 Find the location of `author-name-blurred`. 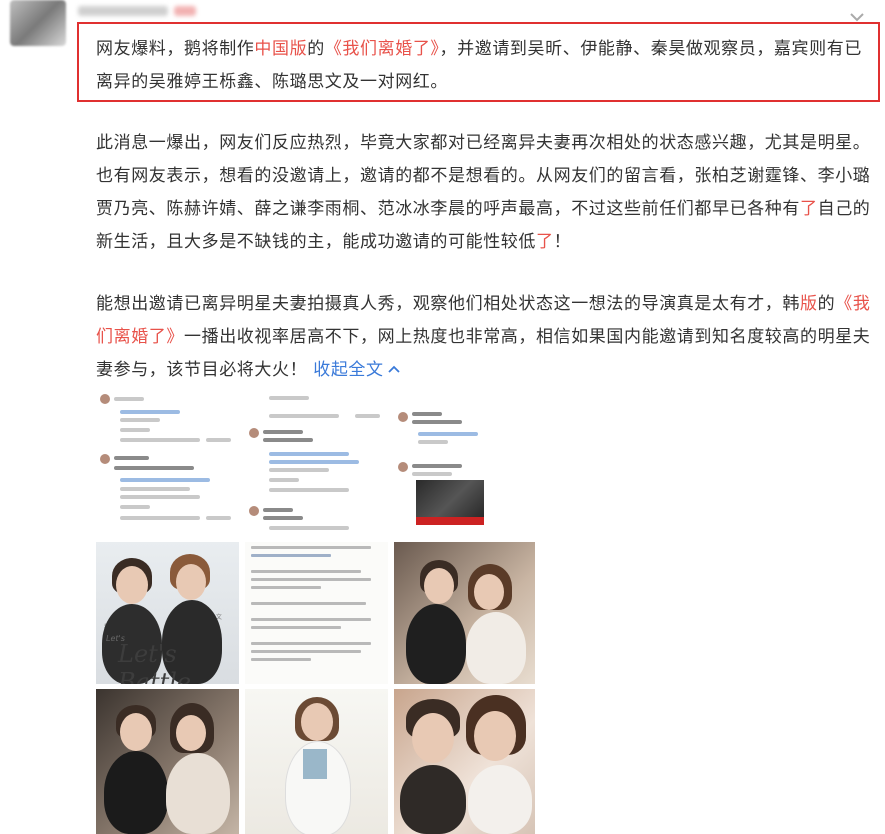

author-name-blurred is located at coordinates (123, 11).